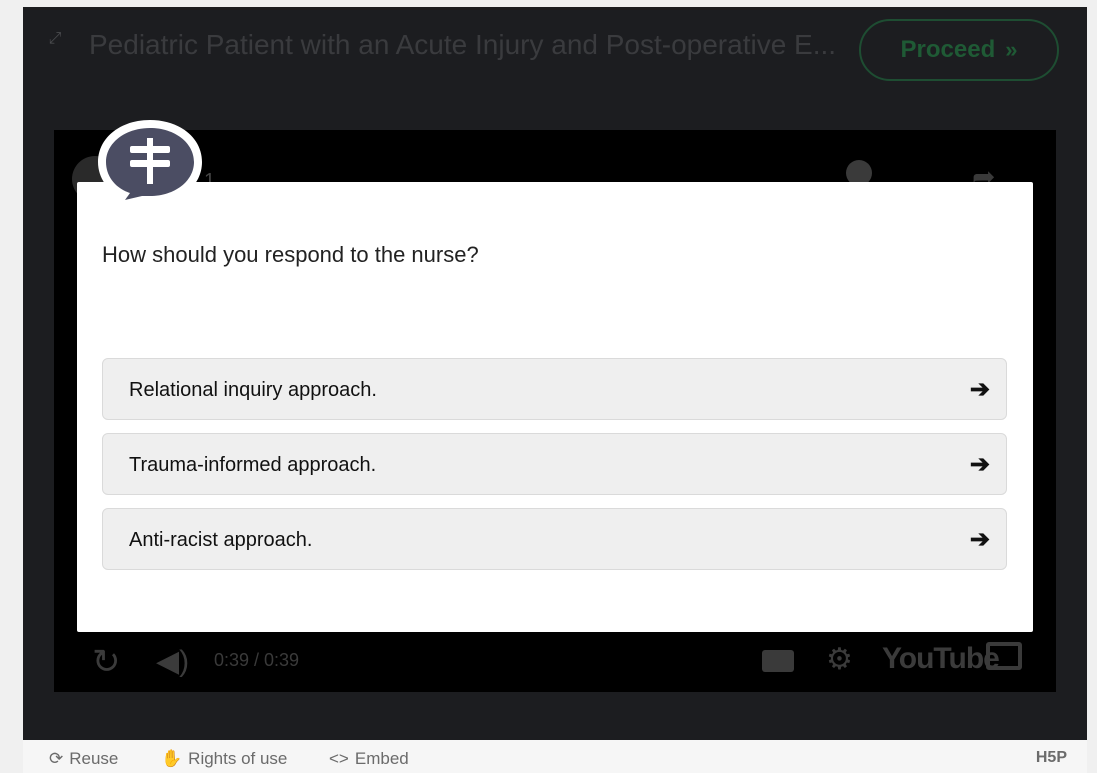  I want to click on answer-option: Trauma-informed approach. ➔, so click(554, 464).